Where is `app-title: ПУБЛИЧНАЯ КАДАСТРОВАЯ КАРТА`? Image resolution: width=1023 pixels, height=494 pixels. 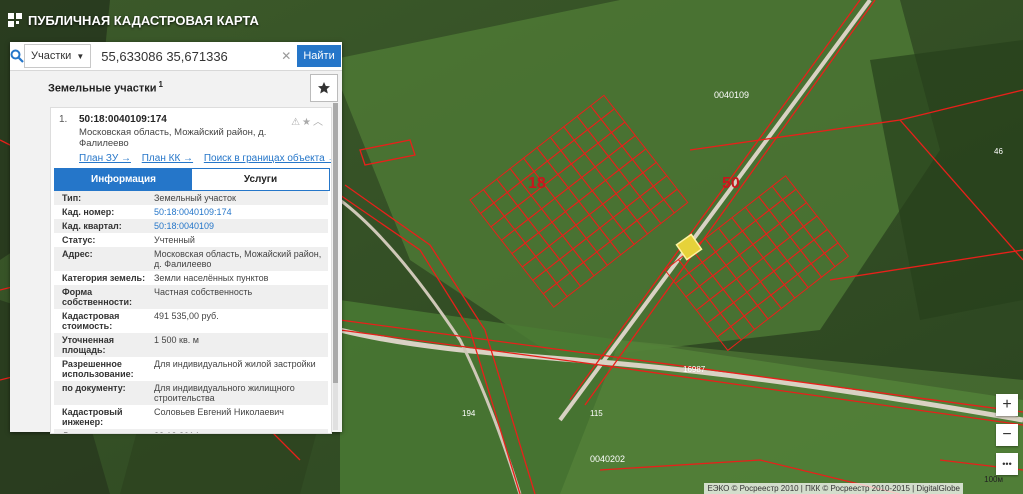
app-title: ПУБЛИЧНАЯ КАДАСТРОВАЯ КАРТА is located at coordinates (143, 20).